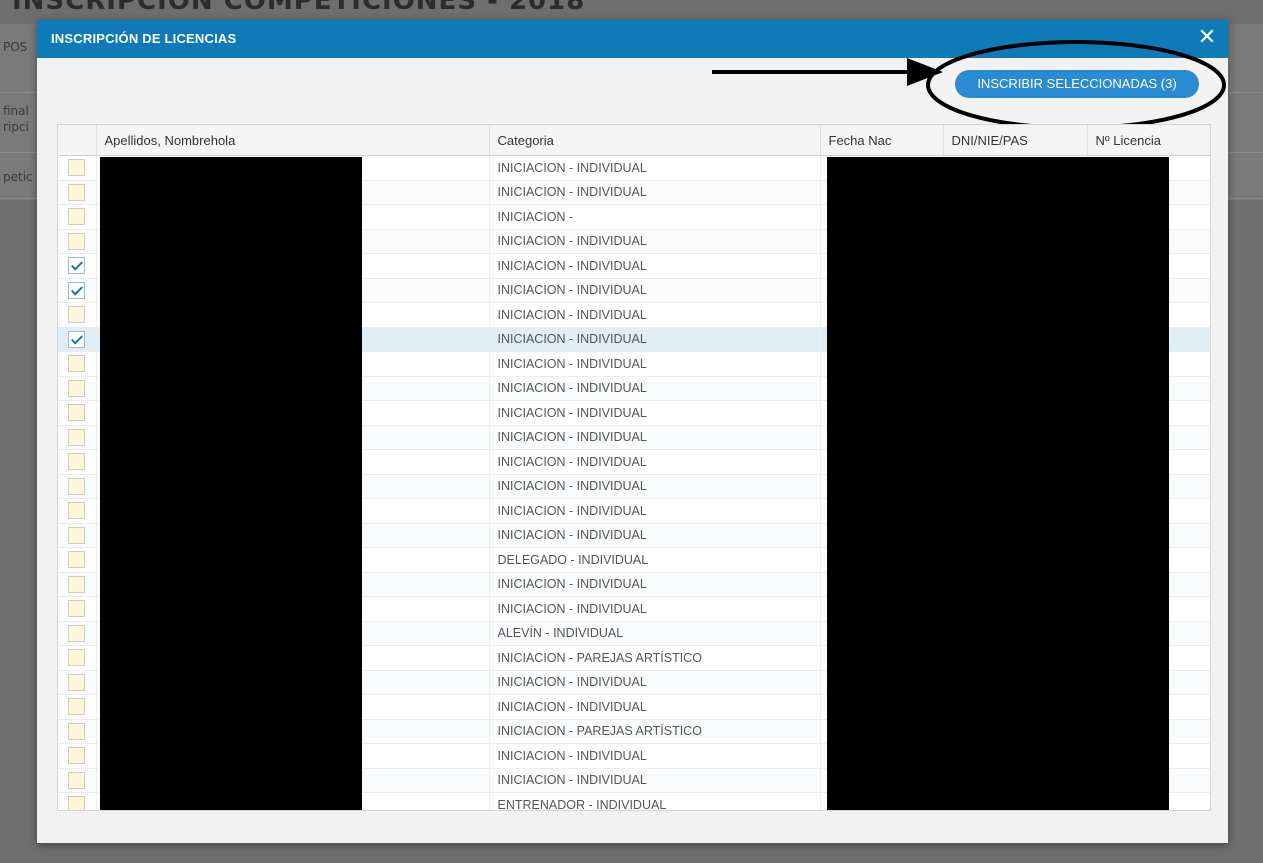 The width and height of the screenshot is (1263, 863). I want to click on background-fragment: final, so click(16, 111).